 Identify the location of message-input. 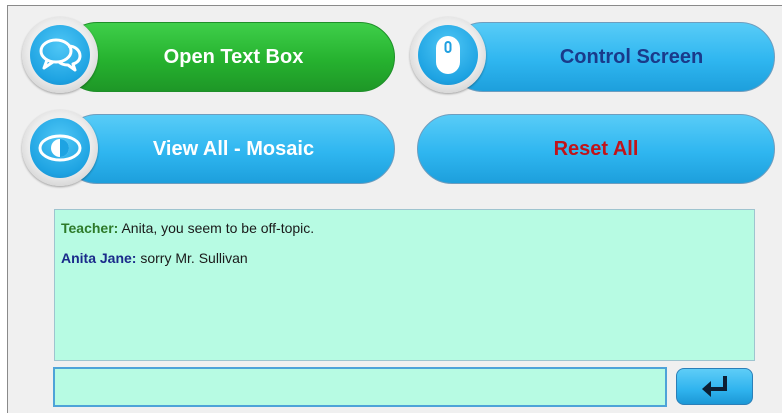
(360, 387).